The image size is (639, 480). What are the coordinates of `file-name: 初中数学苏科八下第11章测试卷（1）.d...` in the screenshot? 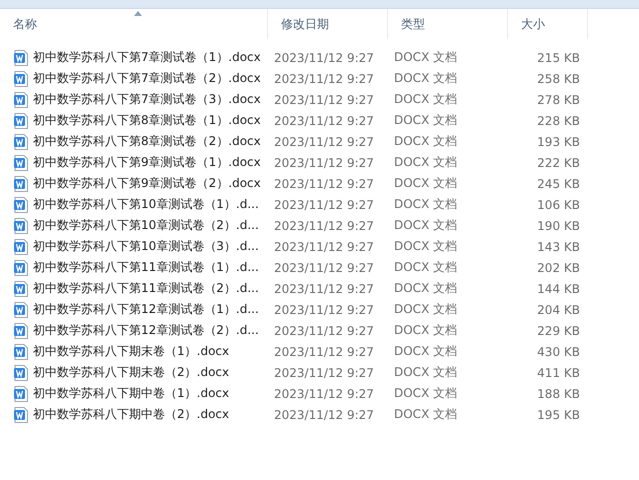 It's located at (146, 267).